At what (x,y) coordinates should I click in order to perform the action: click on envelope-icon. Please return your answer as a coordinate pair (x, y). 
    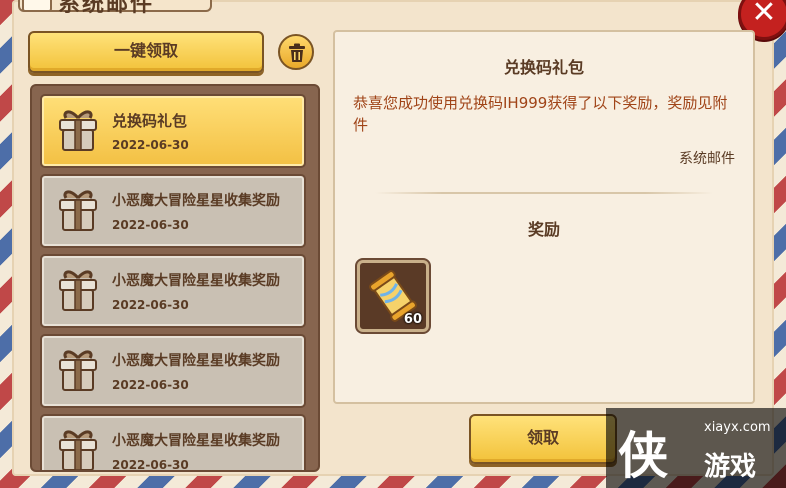
    Looking at the image, I should click on (37, 6).